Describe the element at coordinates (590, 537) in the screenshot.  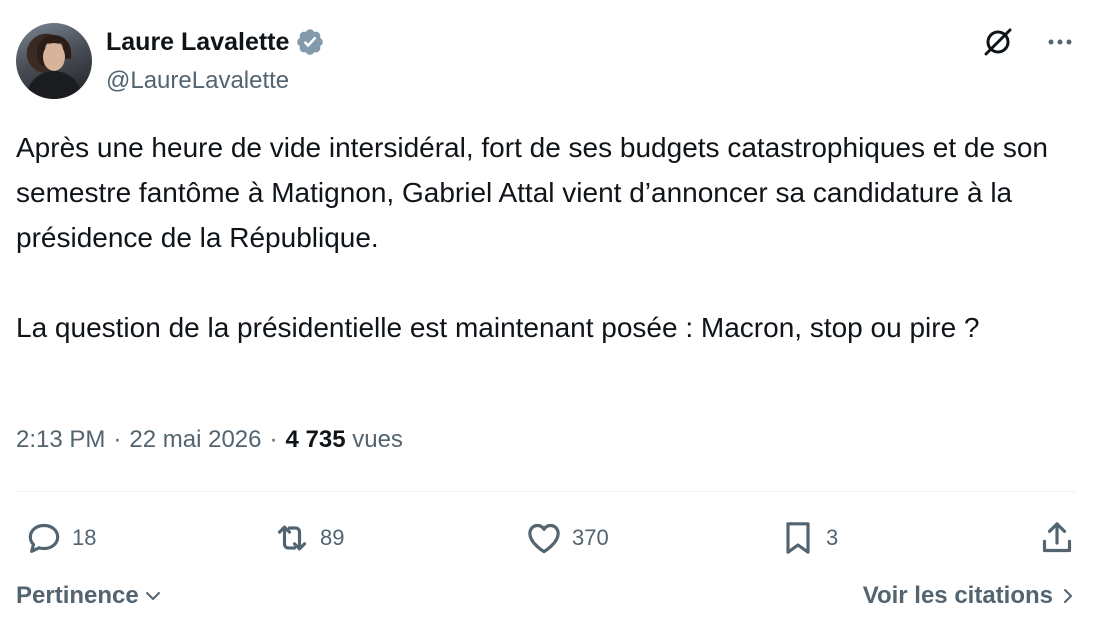
I see `like-count: 370` at that location.